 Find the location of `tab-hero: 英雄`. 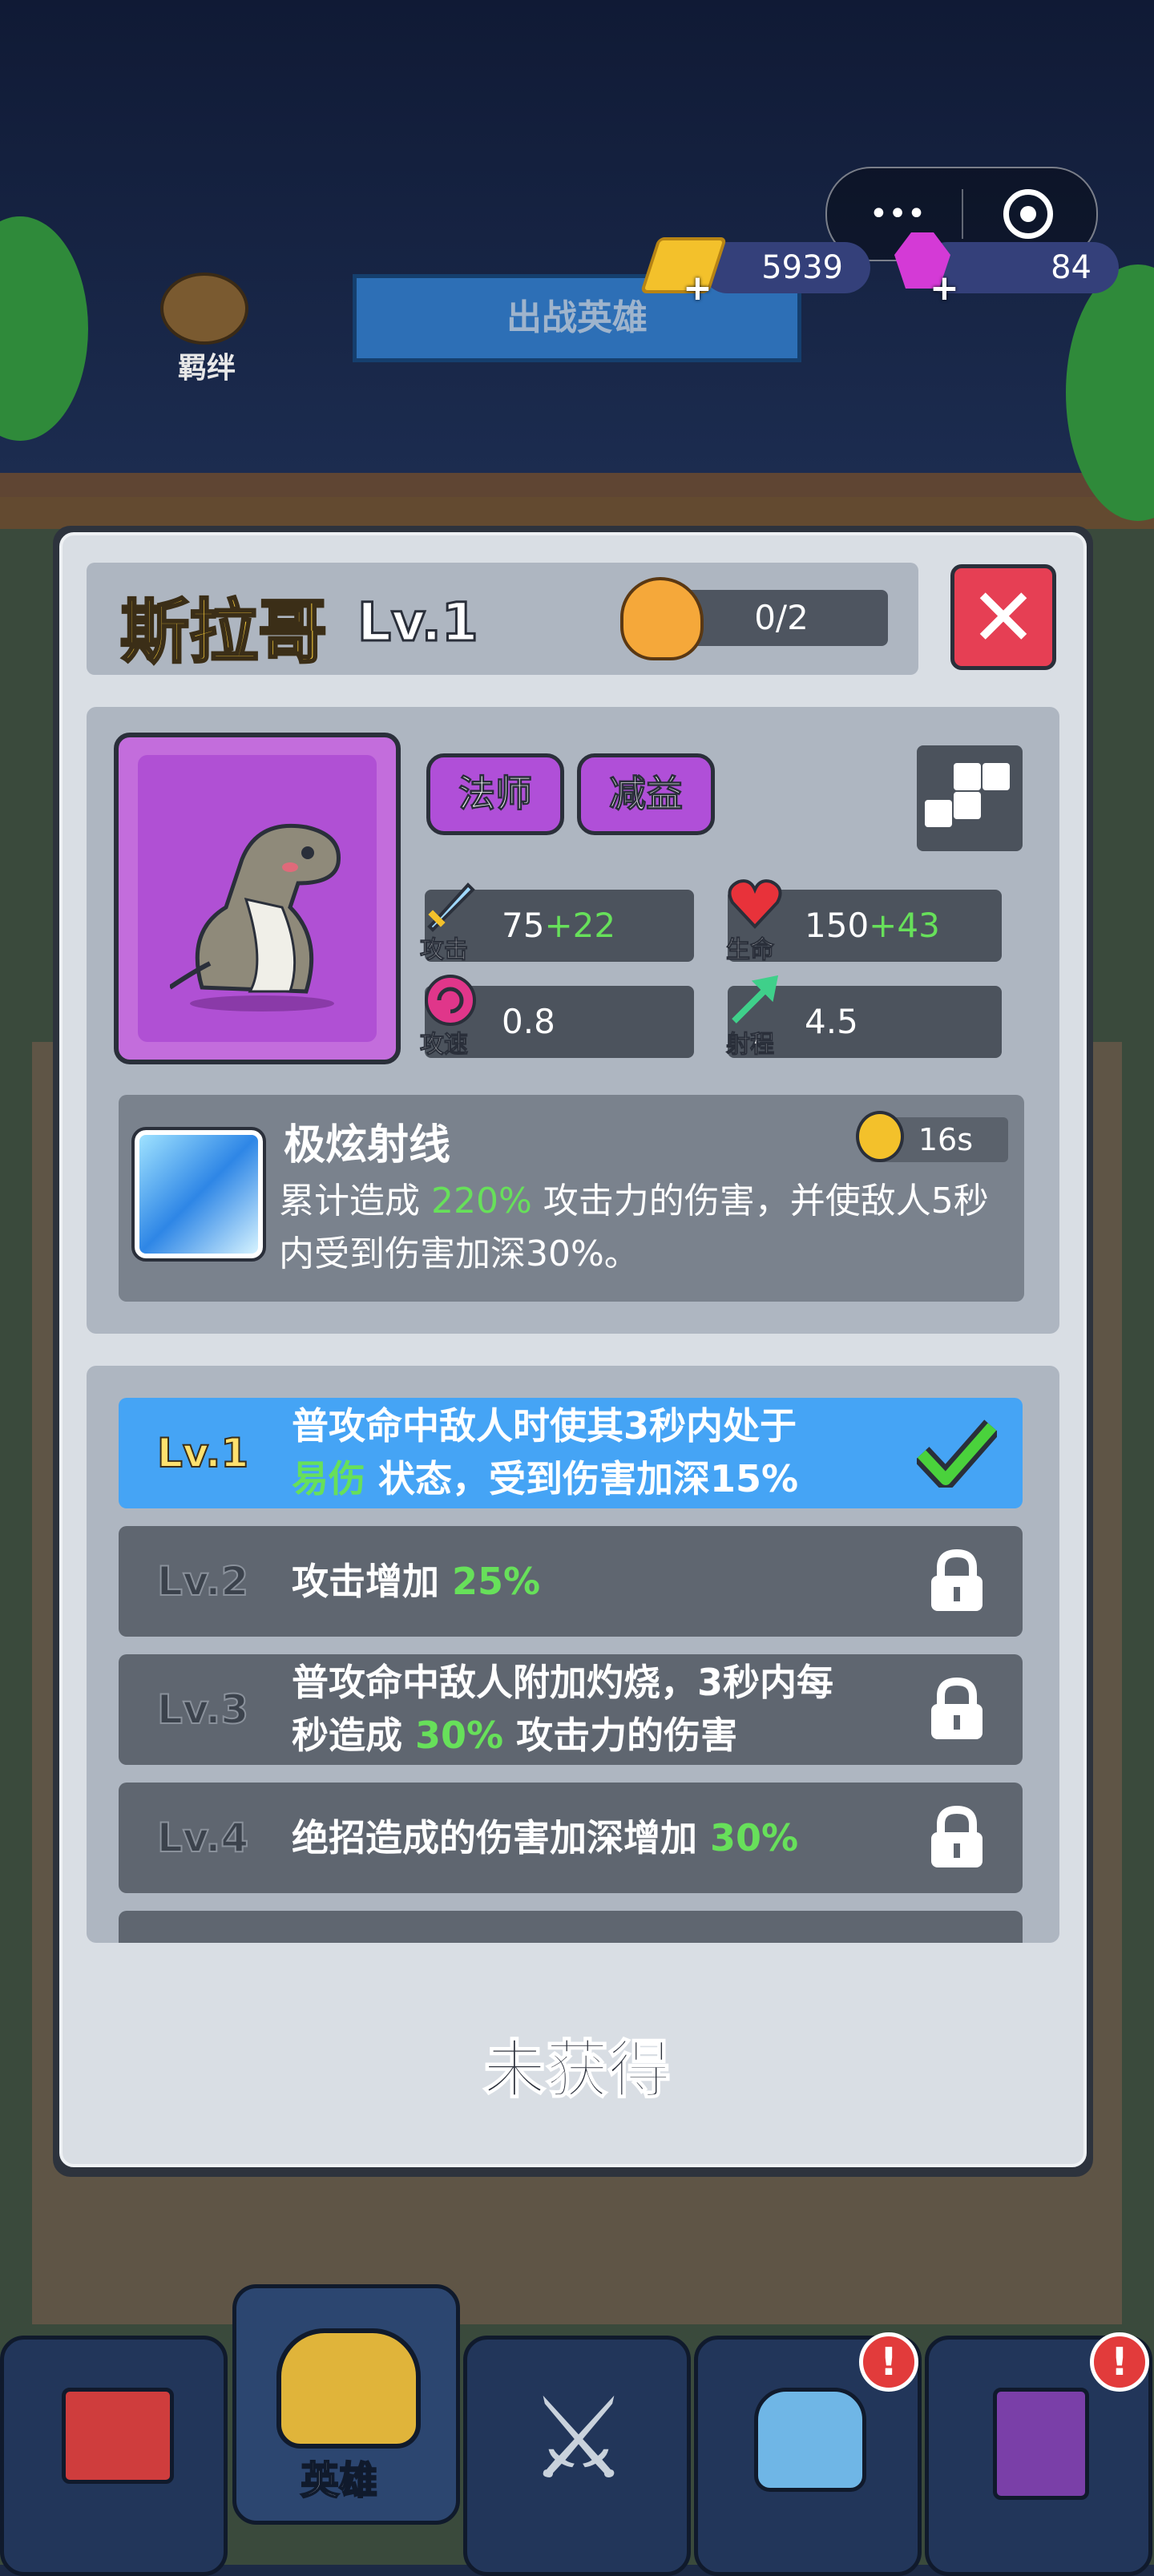

tab-hero: 英雄 is located at coordinates (346, 2404).